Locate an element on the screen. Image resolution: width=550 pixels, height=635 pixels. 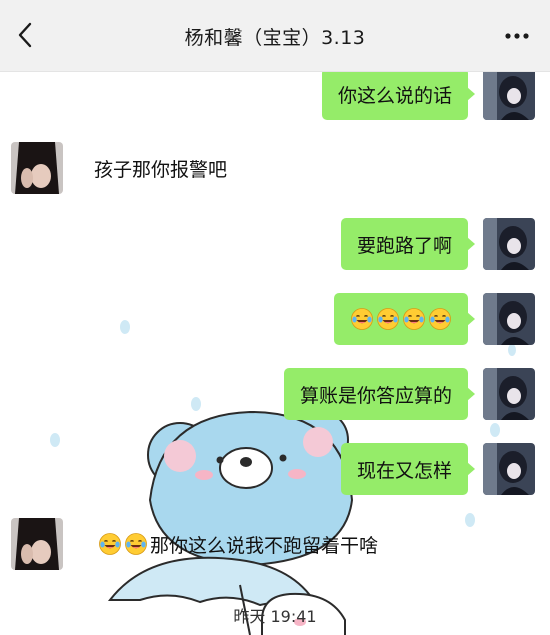
more-dots-icon is located at coordinates (517, 36).